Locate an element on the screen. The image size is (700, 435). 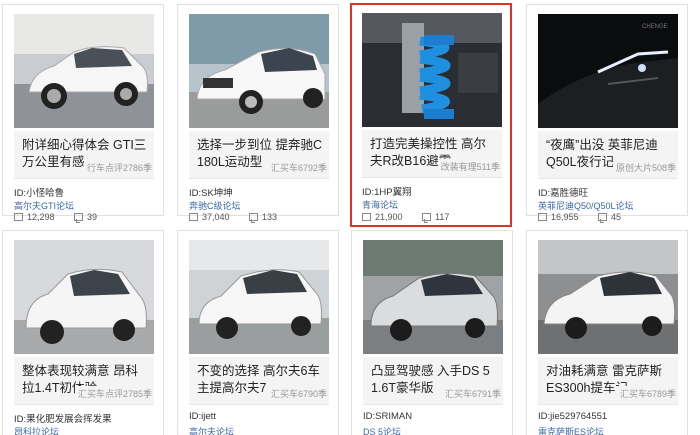
category-tag: 行车点评2786季 is located at coordinates (117, 168).